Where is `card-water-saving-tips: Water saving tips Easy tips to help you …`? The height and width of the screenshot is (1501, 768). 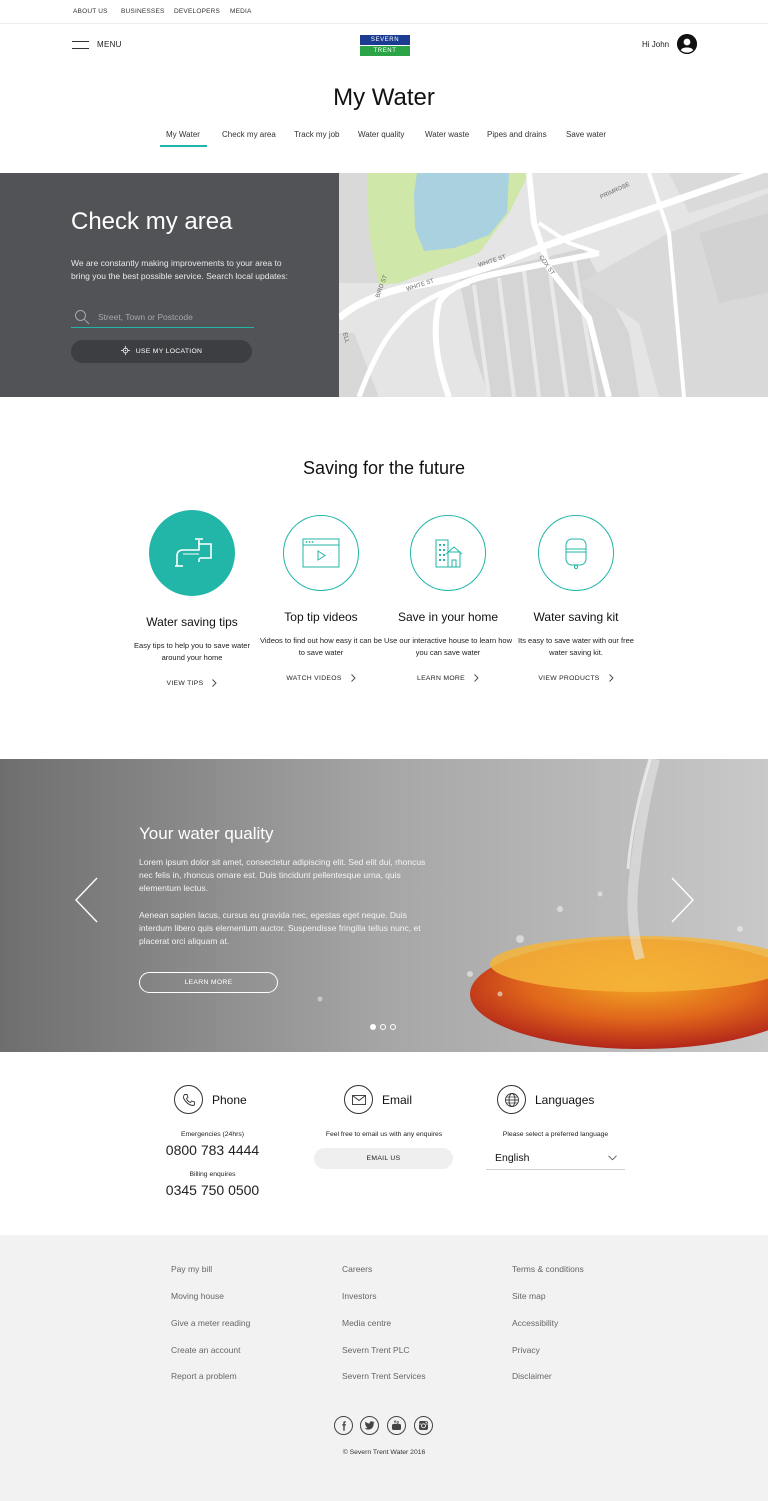
card-water-saving-tips: Water saving tips Easy tips to help you … is located at coordinates (192, 600).